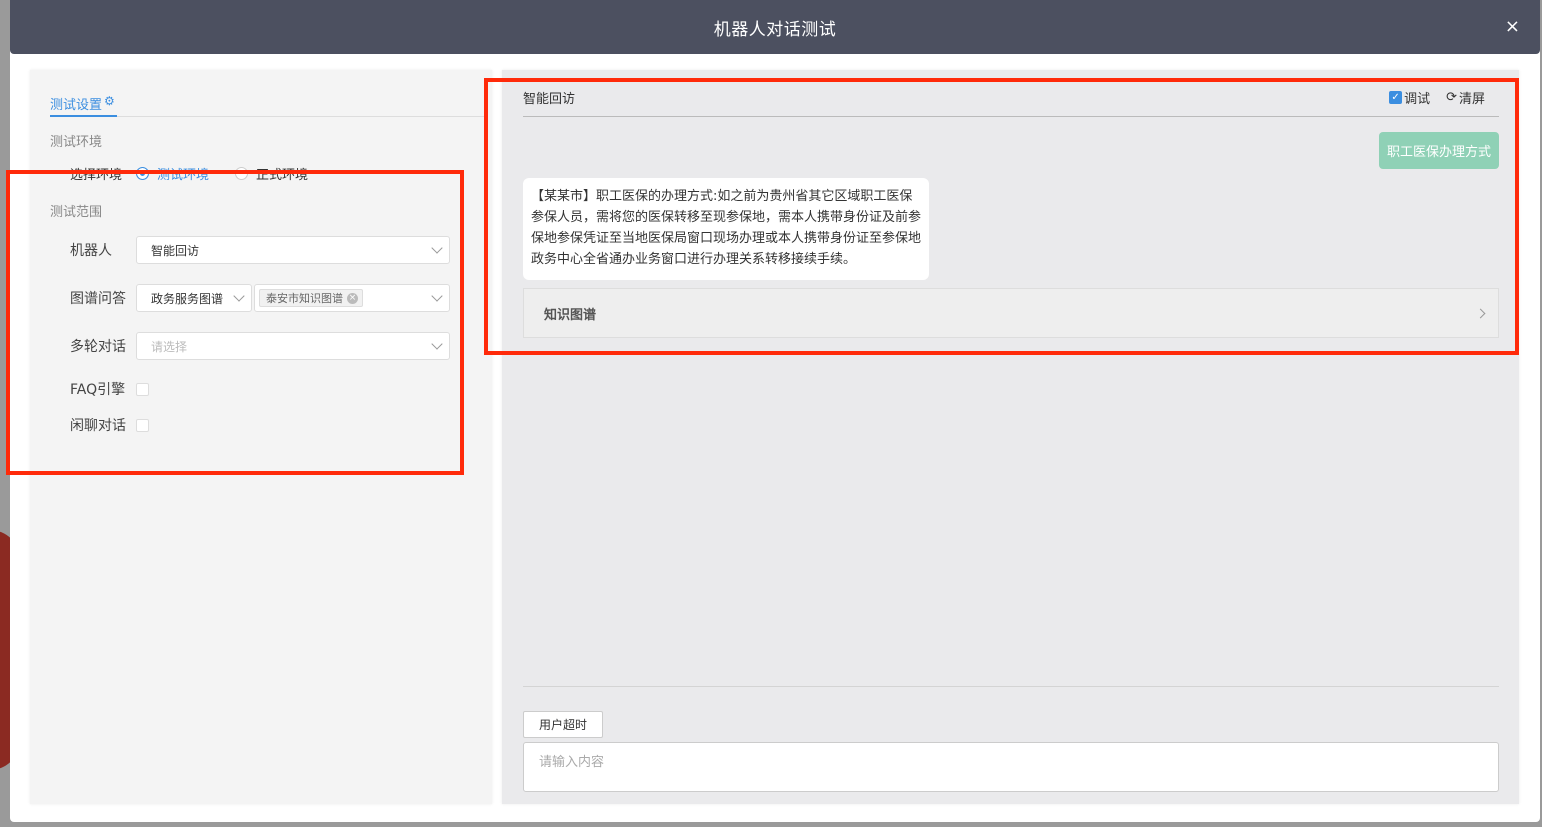  Describe the element at coordinates (98, 390) in the screenshot. I see `faq-label: FAQ引擎` at that location.